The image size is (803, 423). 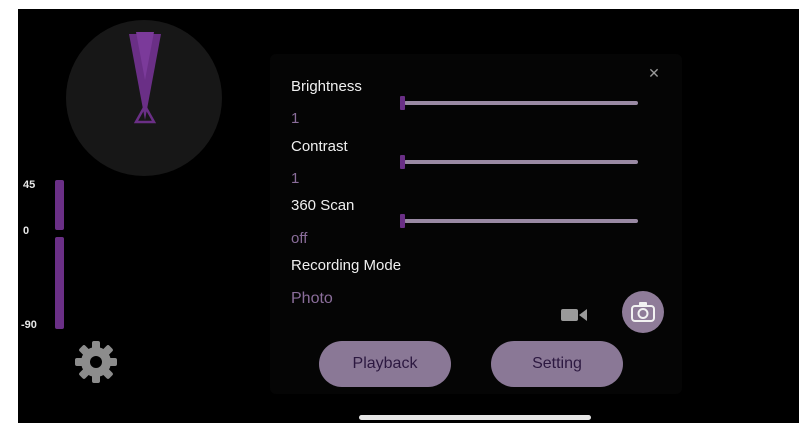 What do you see at coordinates (402, 103) in the screenshot?
I see `brightness-slider-thumb` at bounding box center [402, 103].